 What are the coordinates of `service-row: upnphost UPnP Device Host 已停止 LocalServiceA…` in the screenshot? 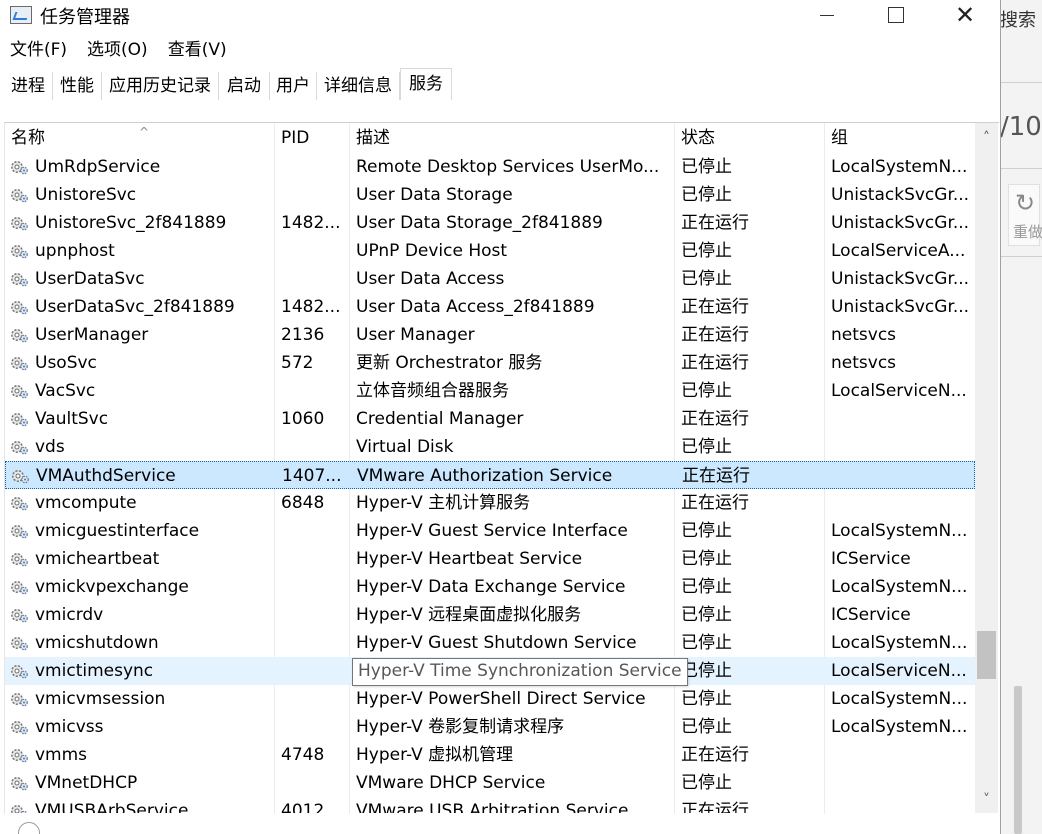 It's located at (490, 251).